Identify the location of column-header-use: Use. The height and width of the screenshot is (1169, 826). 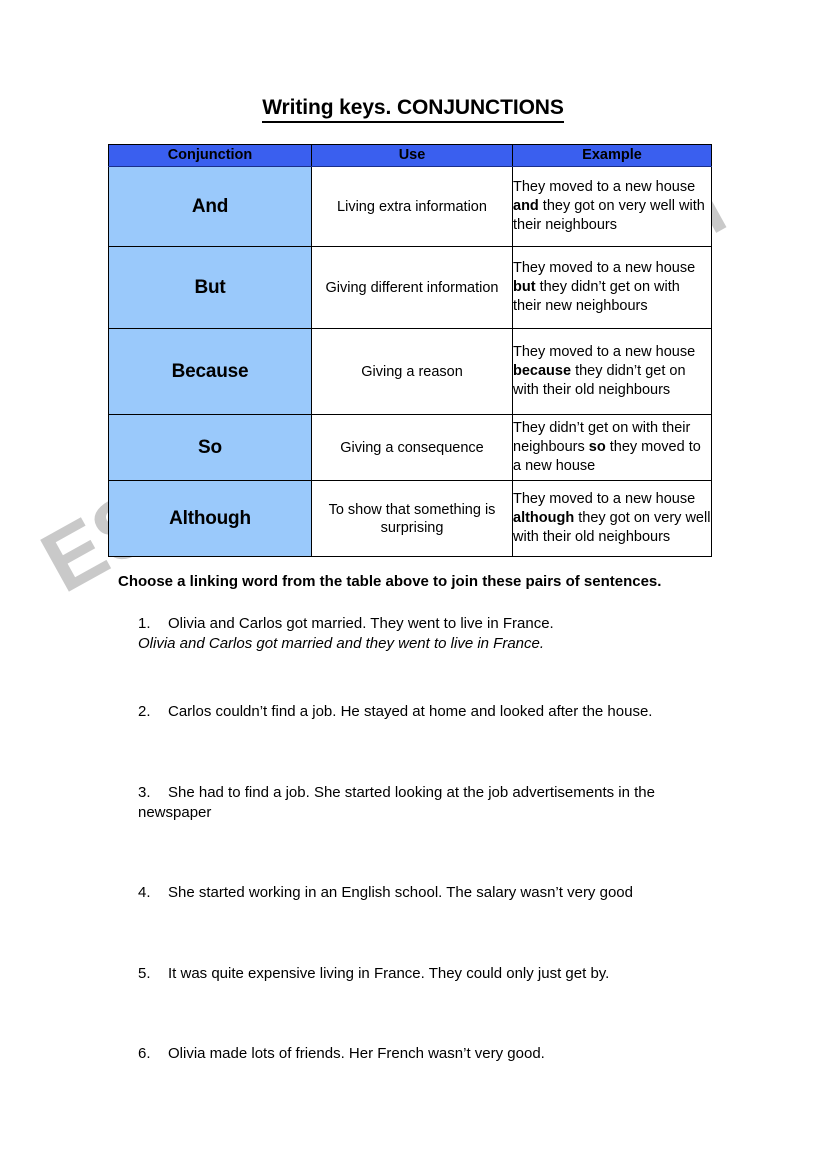
(412, 155).